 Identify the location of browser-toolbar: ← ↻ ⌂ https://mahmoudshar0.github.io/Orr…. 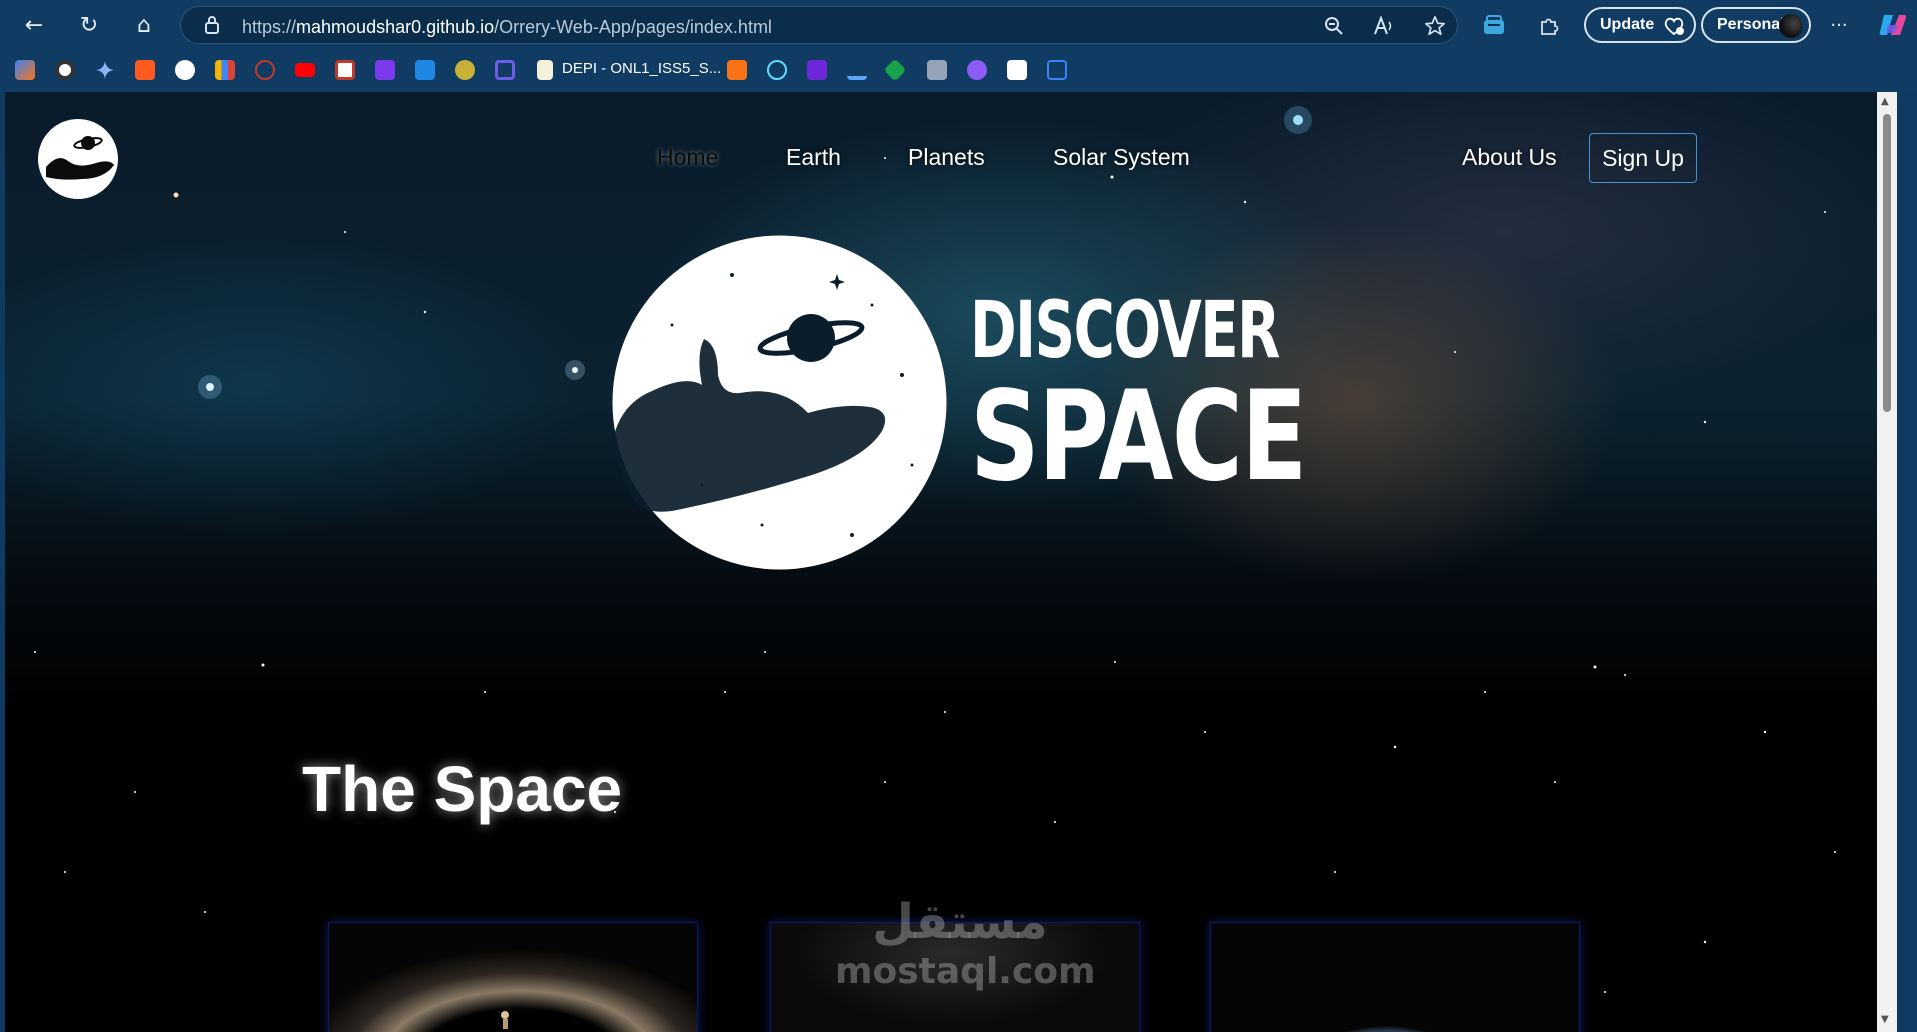
(958, 25).